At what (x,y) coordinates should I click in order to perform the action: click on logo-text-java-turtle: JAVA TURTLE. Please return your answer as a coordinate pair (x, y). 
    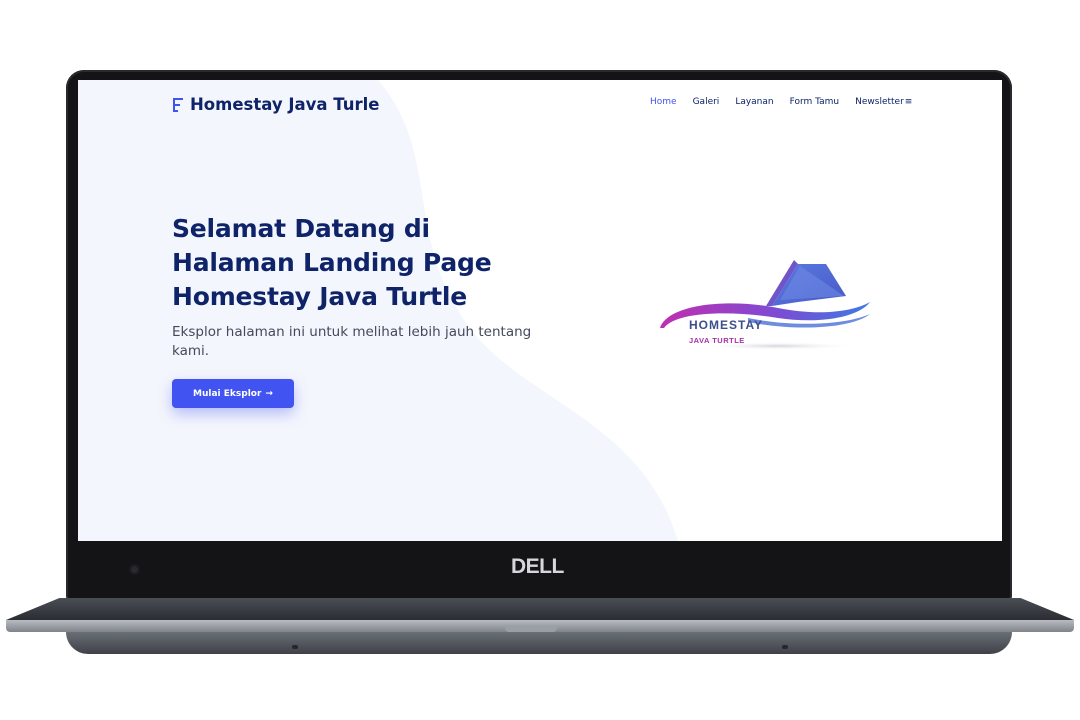
    Looking at the image, I should click on (717, 340).